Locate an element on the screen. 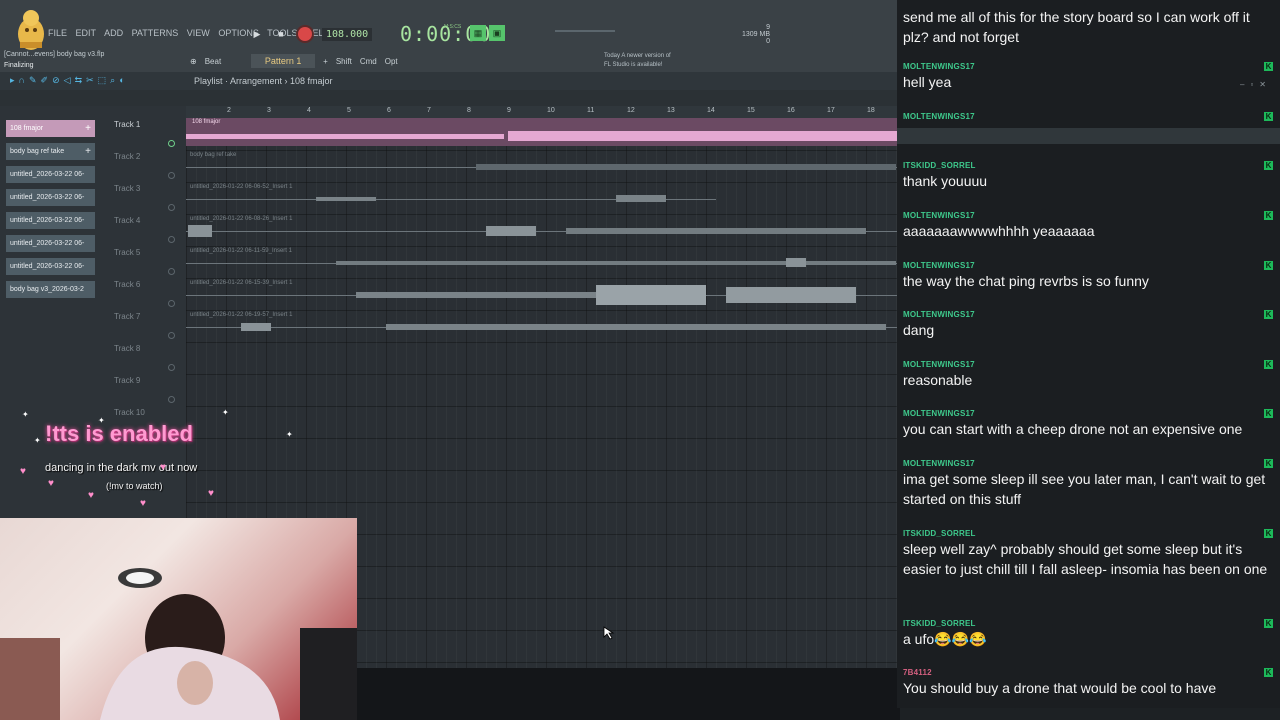 The width and height of the screenshot is (1280, 720). zoom-icon: ⌕ is located at coordinates (112, 80).